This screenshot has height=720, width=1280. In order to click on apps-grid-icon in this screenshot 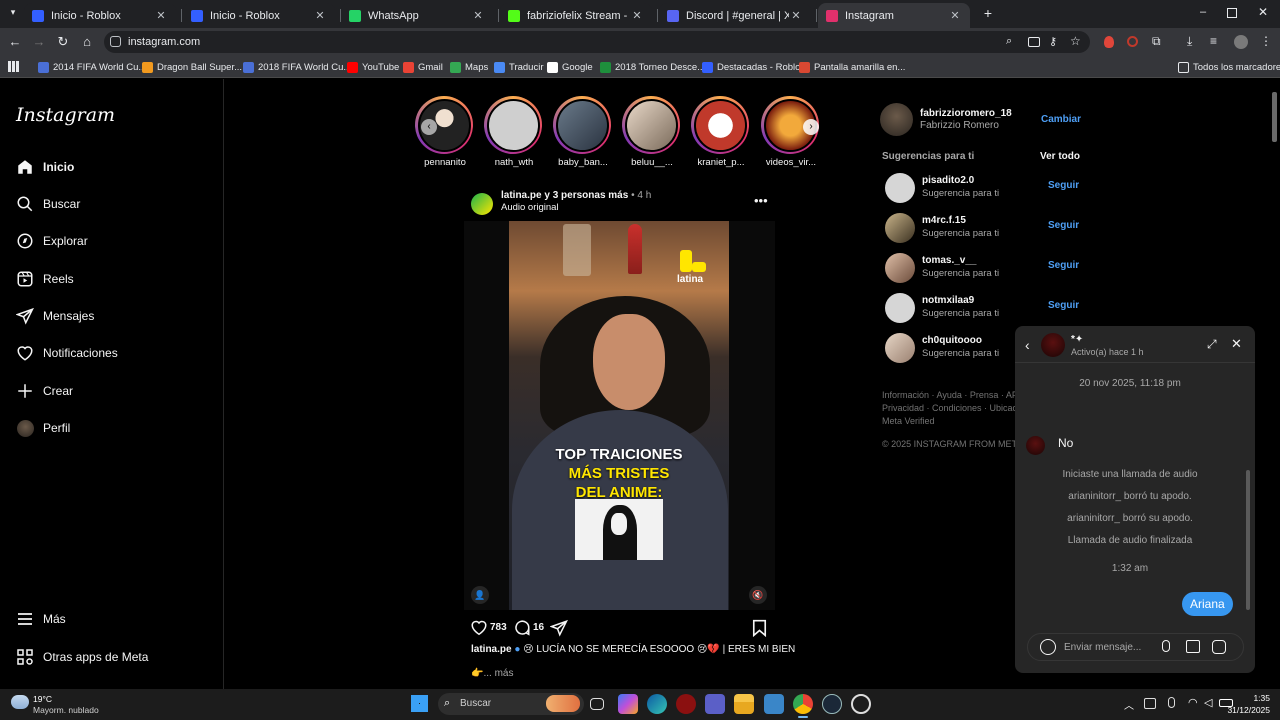, I will do `click(13, 66)`.